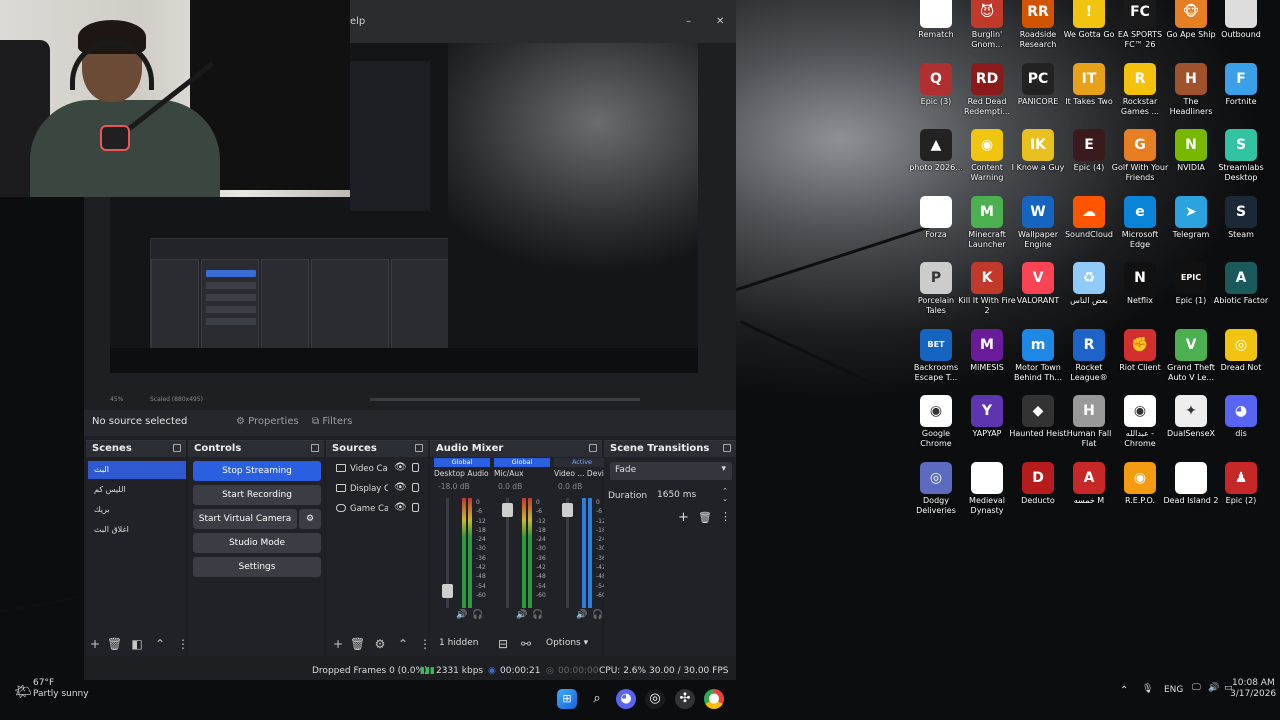 The height and width of the screenshot is (720, 1280). Describe the element at coordinates (1241, 94) in the screenshot. I see `desktop-icon: F Fortnite` at that location.